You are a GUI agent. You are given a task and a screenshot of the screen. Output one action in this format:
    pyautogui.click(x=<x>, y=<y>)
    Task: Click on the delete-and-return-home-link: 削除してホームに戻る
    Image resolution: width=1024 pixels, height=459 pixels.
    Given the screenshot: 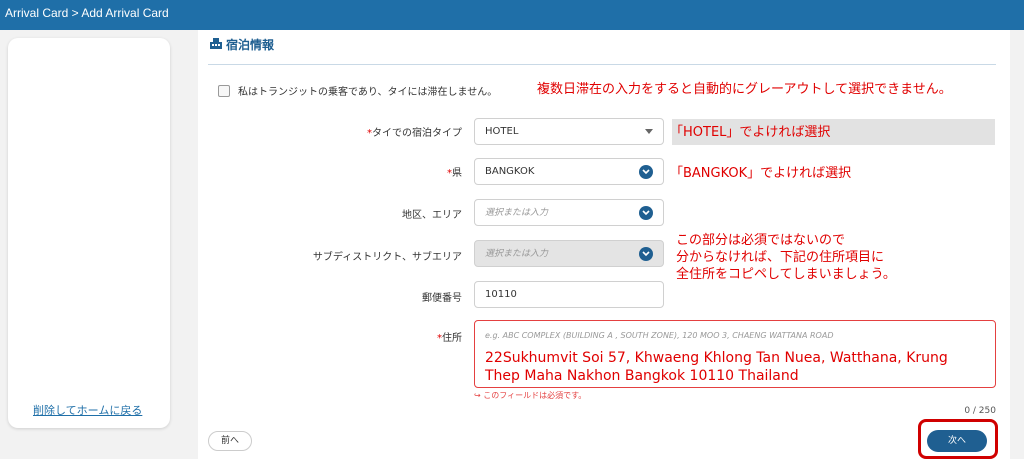 What is the action you would take?
    pyautogui.click(x=87, y=410)
    